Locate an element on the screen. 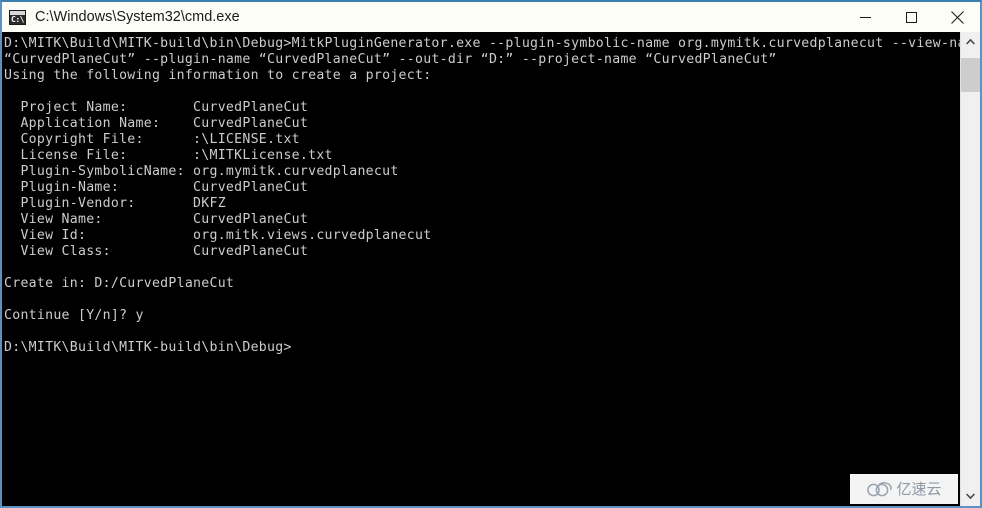 This screenshot has height=508, width=982. maximize-icon is located at coordinates (911, 17).